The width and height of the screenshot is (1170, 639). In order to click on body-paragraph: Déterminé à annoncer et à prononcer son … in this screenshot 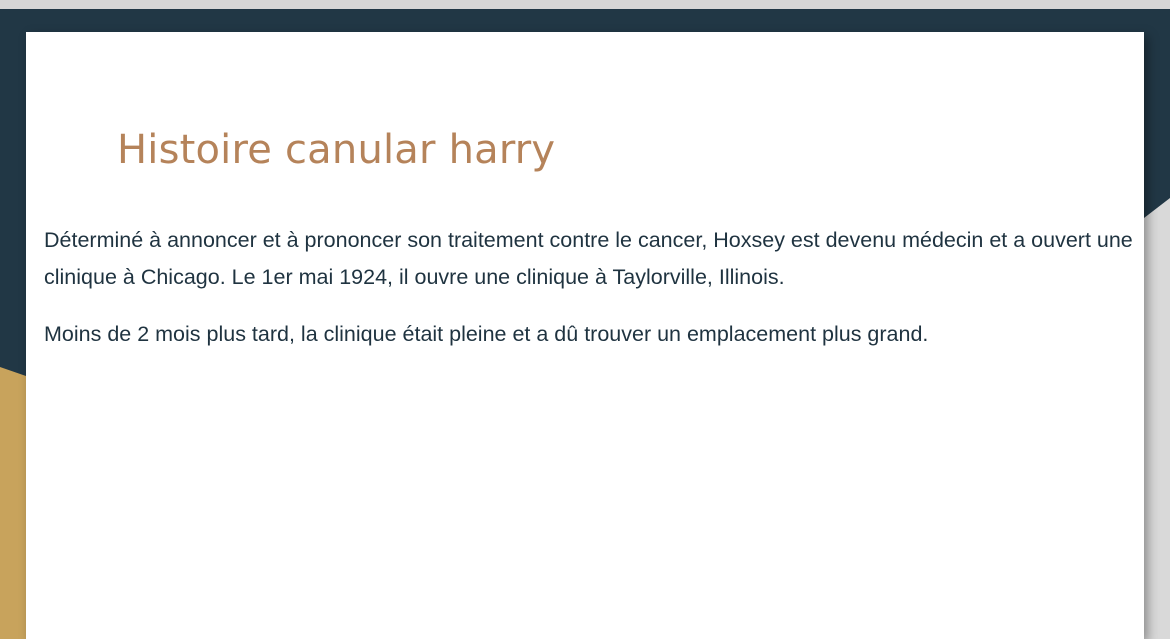, I will do `click(588, 258)`.